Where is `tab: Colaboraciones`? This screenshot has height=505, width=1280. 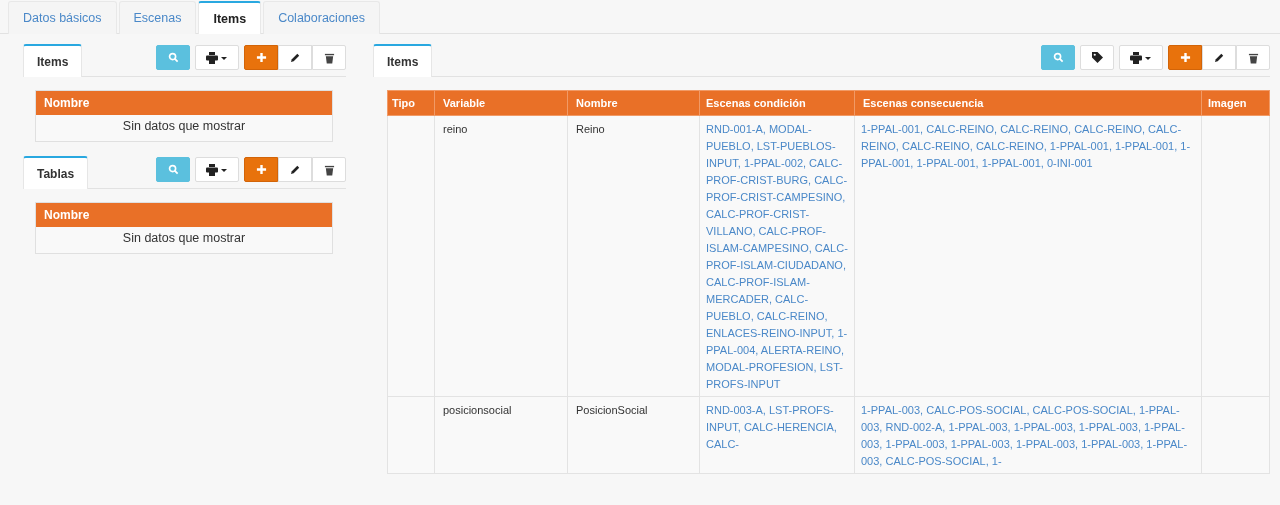
tab: Colaboraciones is located at coordinates (321, 17).